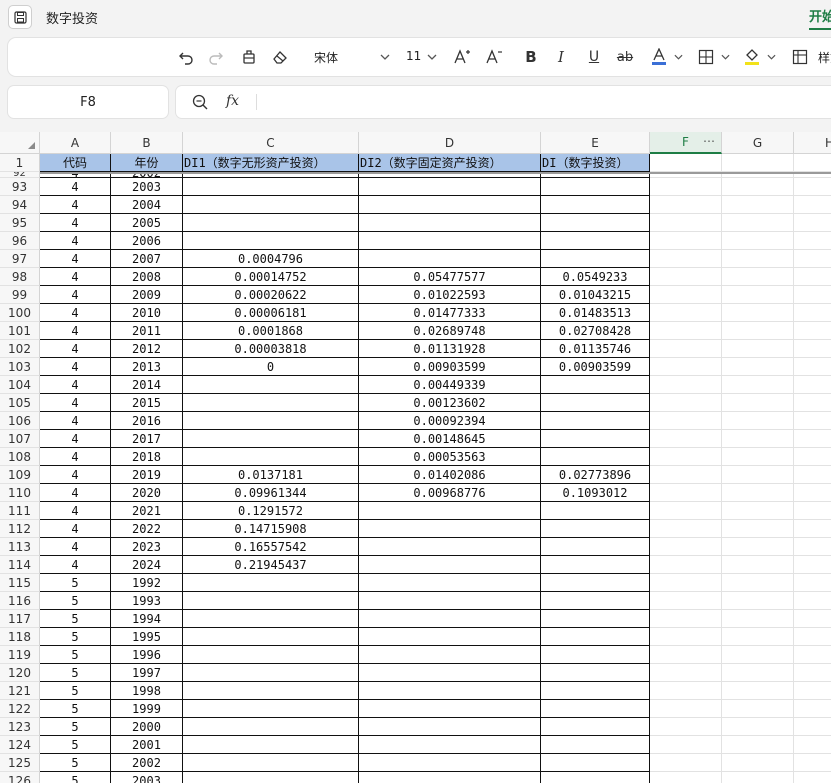 The image size is (831, 783). Describe the element at coordinates (824, 57) in the screenshot. I see `cell-style-label: 样式` at that location.